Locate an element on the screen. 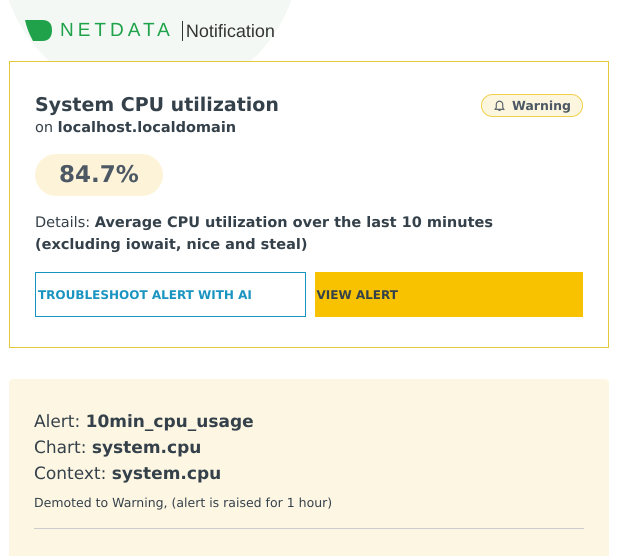 This screenshot has width=618, height=556. logo-icon is located at coordinates (38, 30).